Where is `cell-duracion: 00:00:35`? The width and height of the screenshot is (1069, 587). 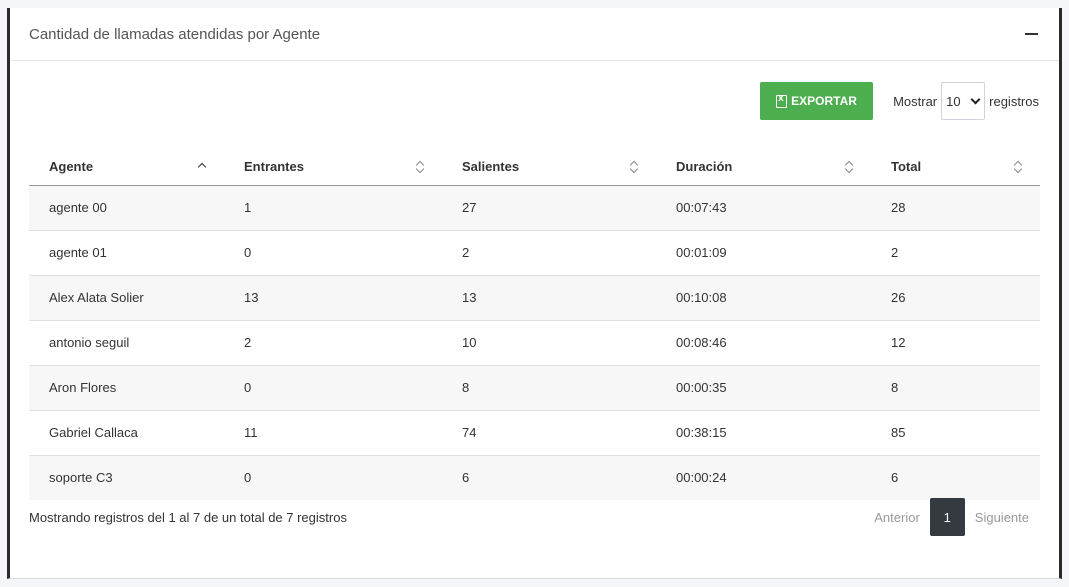 cell-duracion: 00:00:35 is located at coordinates (763, 388).